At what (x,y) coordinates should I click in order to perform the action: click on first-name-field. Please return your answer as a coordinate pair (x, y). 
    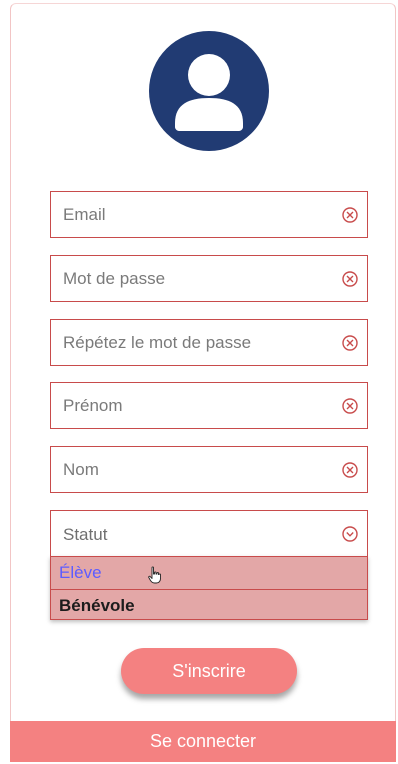
    Looking at the image, I should click on (209, 405).